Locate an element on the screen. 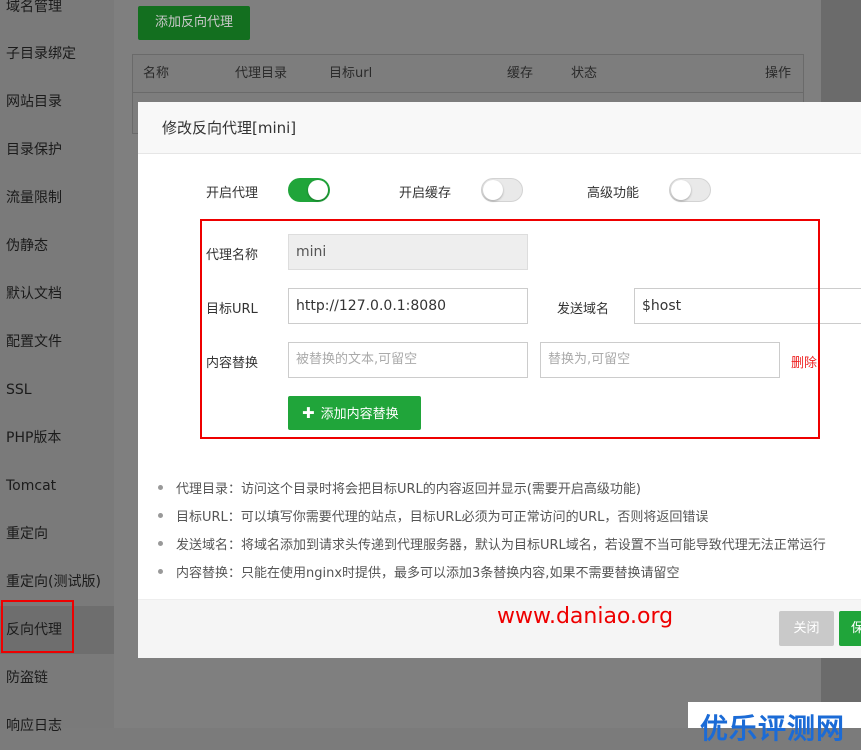 The width and height of the screenshot is (861, 750). add-reverse-proxy-button: 添加反向代理 is located at coordinates (194, 23).